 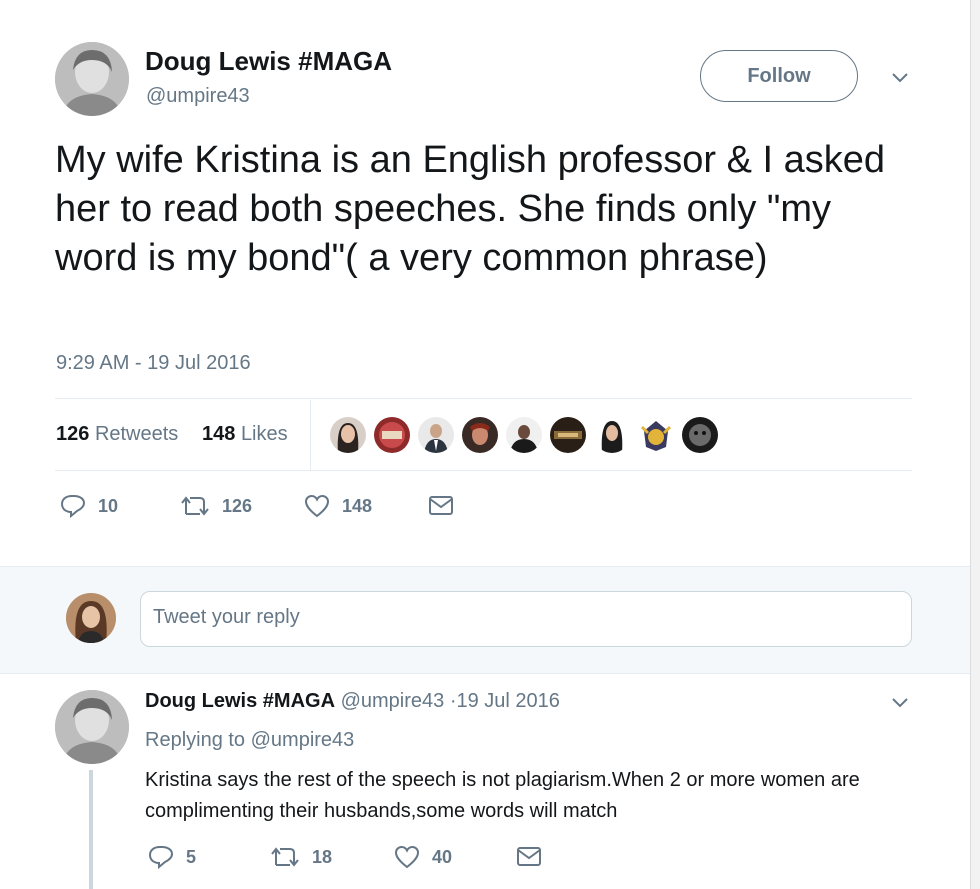 I want to click on author-handle: @umpire43, so click(x=198, y=96).